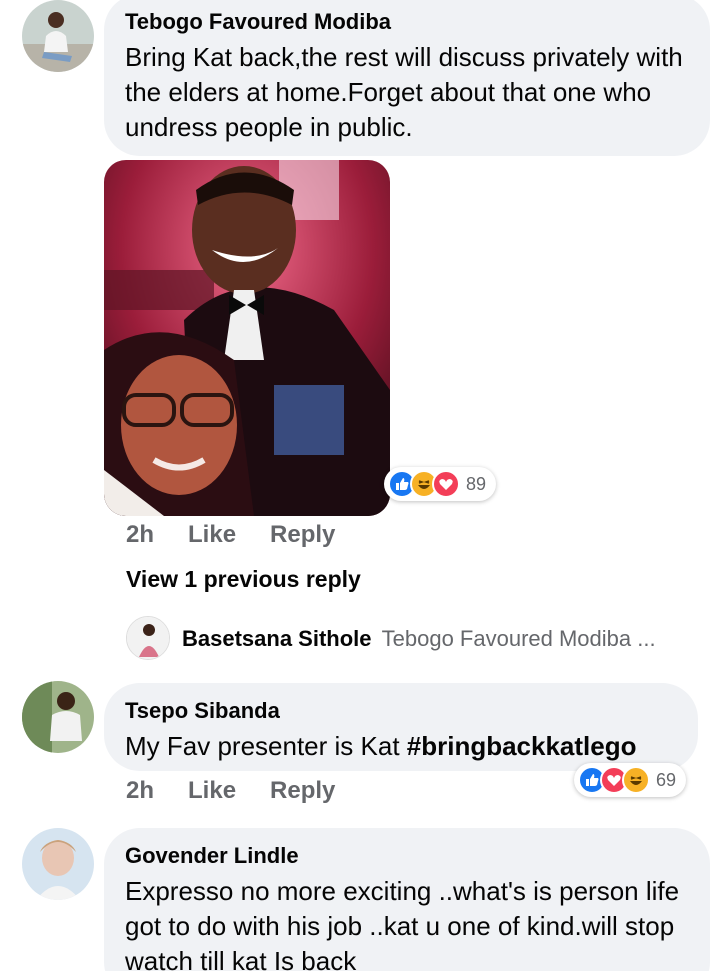 This screenshot has width=720, height=971. Describe the element at coordinates (476, 483) in the screenshot. I see `reaction-count: 89` at that location.